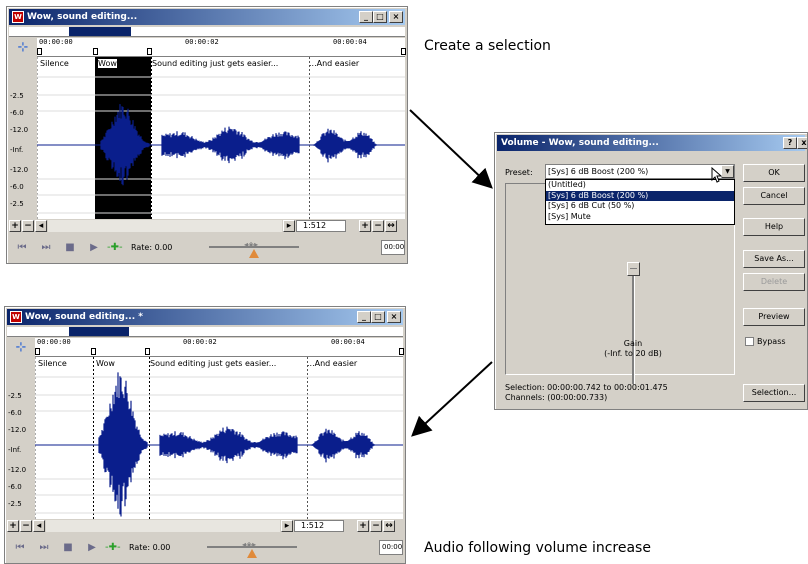 Image resolution: width=808 pixels, height=564 pixels. What do you see at coordinates (451, 149) in the screenshot?
I see `arrow-to-dialog` at bounding box center [451, 149].